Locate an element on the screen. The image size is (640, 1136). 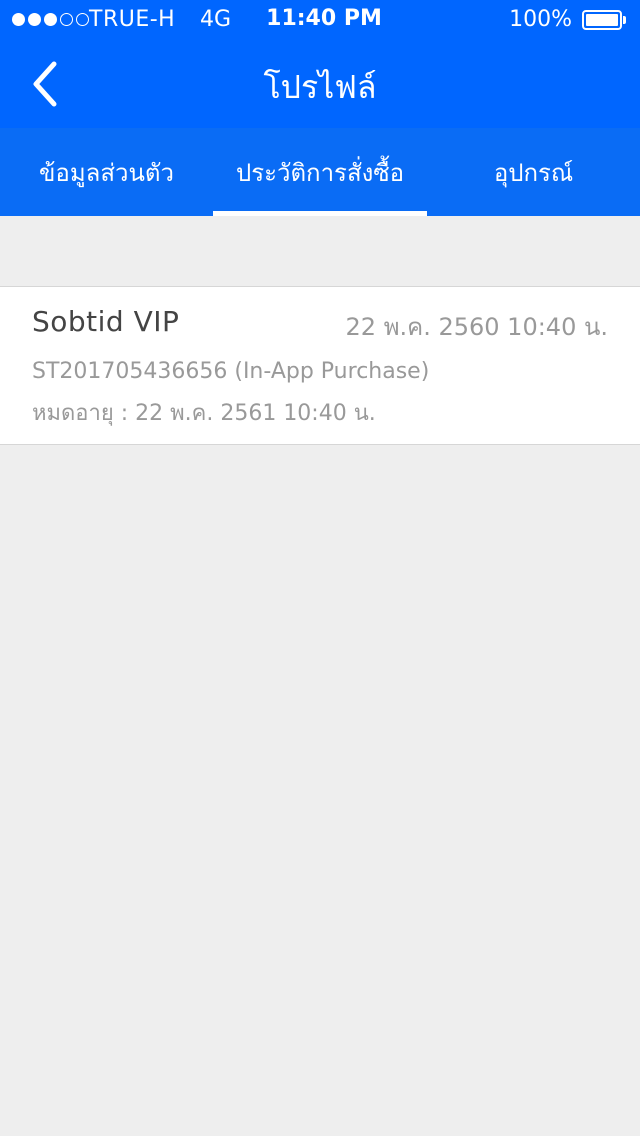
tab-devices: อุปกรณ์ is located at coordinates (533, 172).